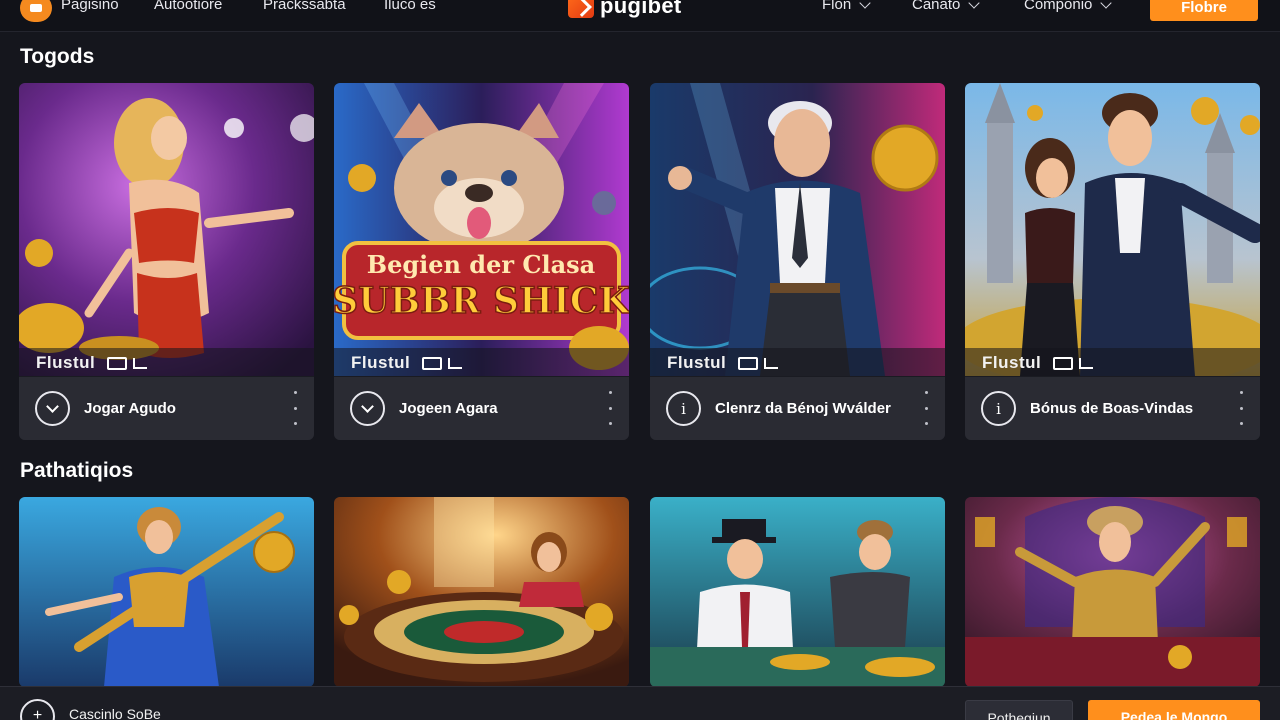 The width and height of the screenshot is (1280, 720). What do you see at coordinates (481, 301) in the screenshot?
I see `art-title-line-2: SUBBR SHICK` at bounding box center [481, 301].